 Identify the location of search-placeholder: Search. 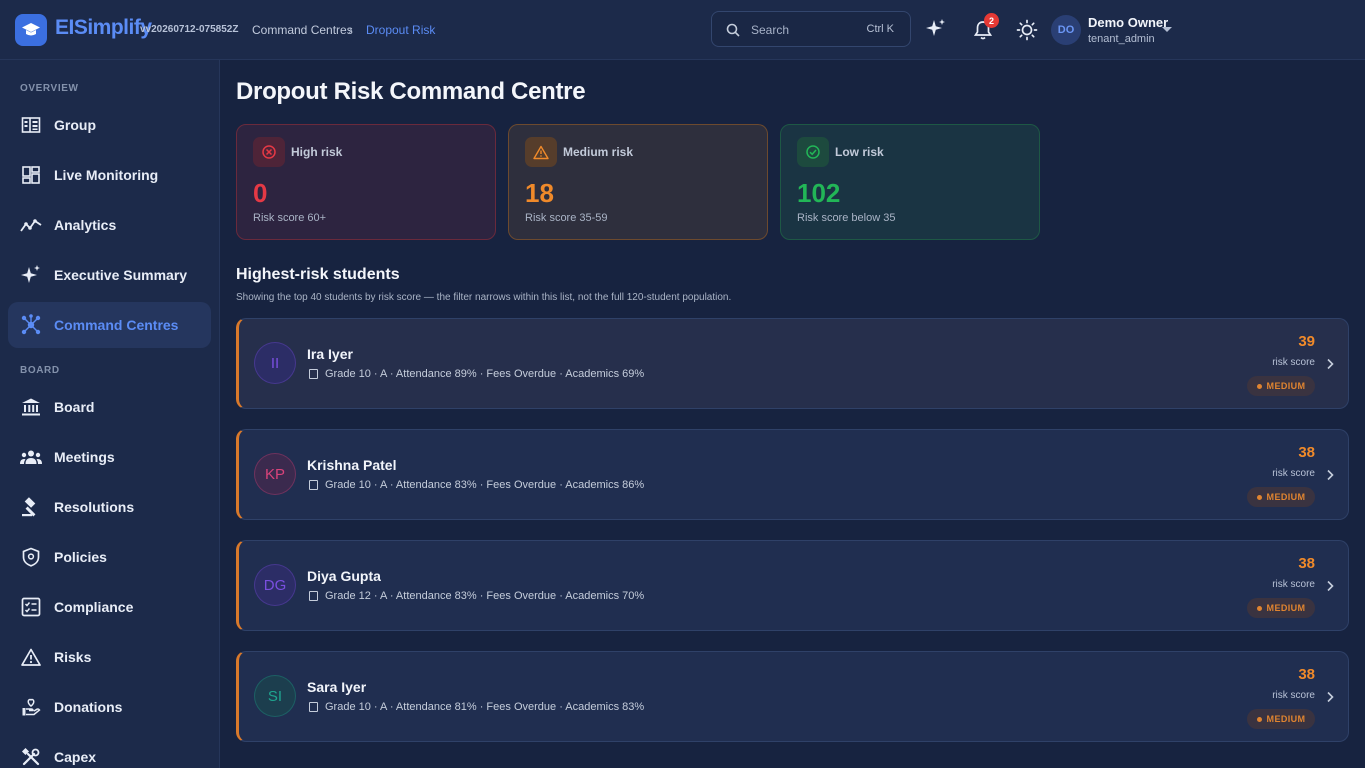
(770, 30).